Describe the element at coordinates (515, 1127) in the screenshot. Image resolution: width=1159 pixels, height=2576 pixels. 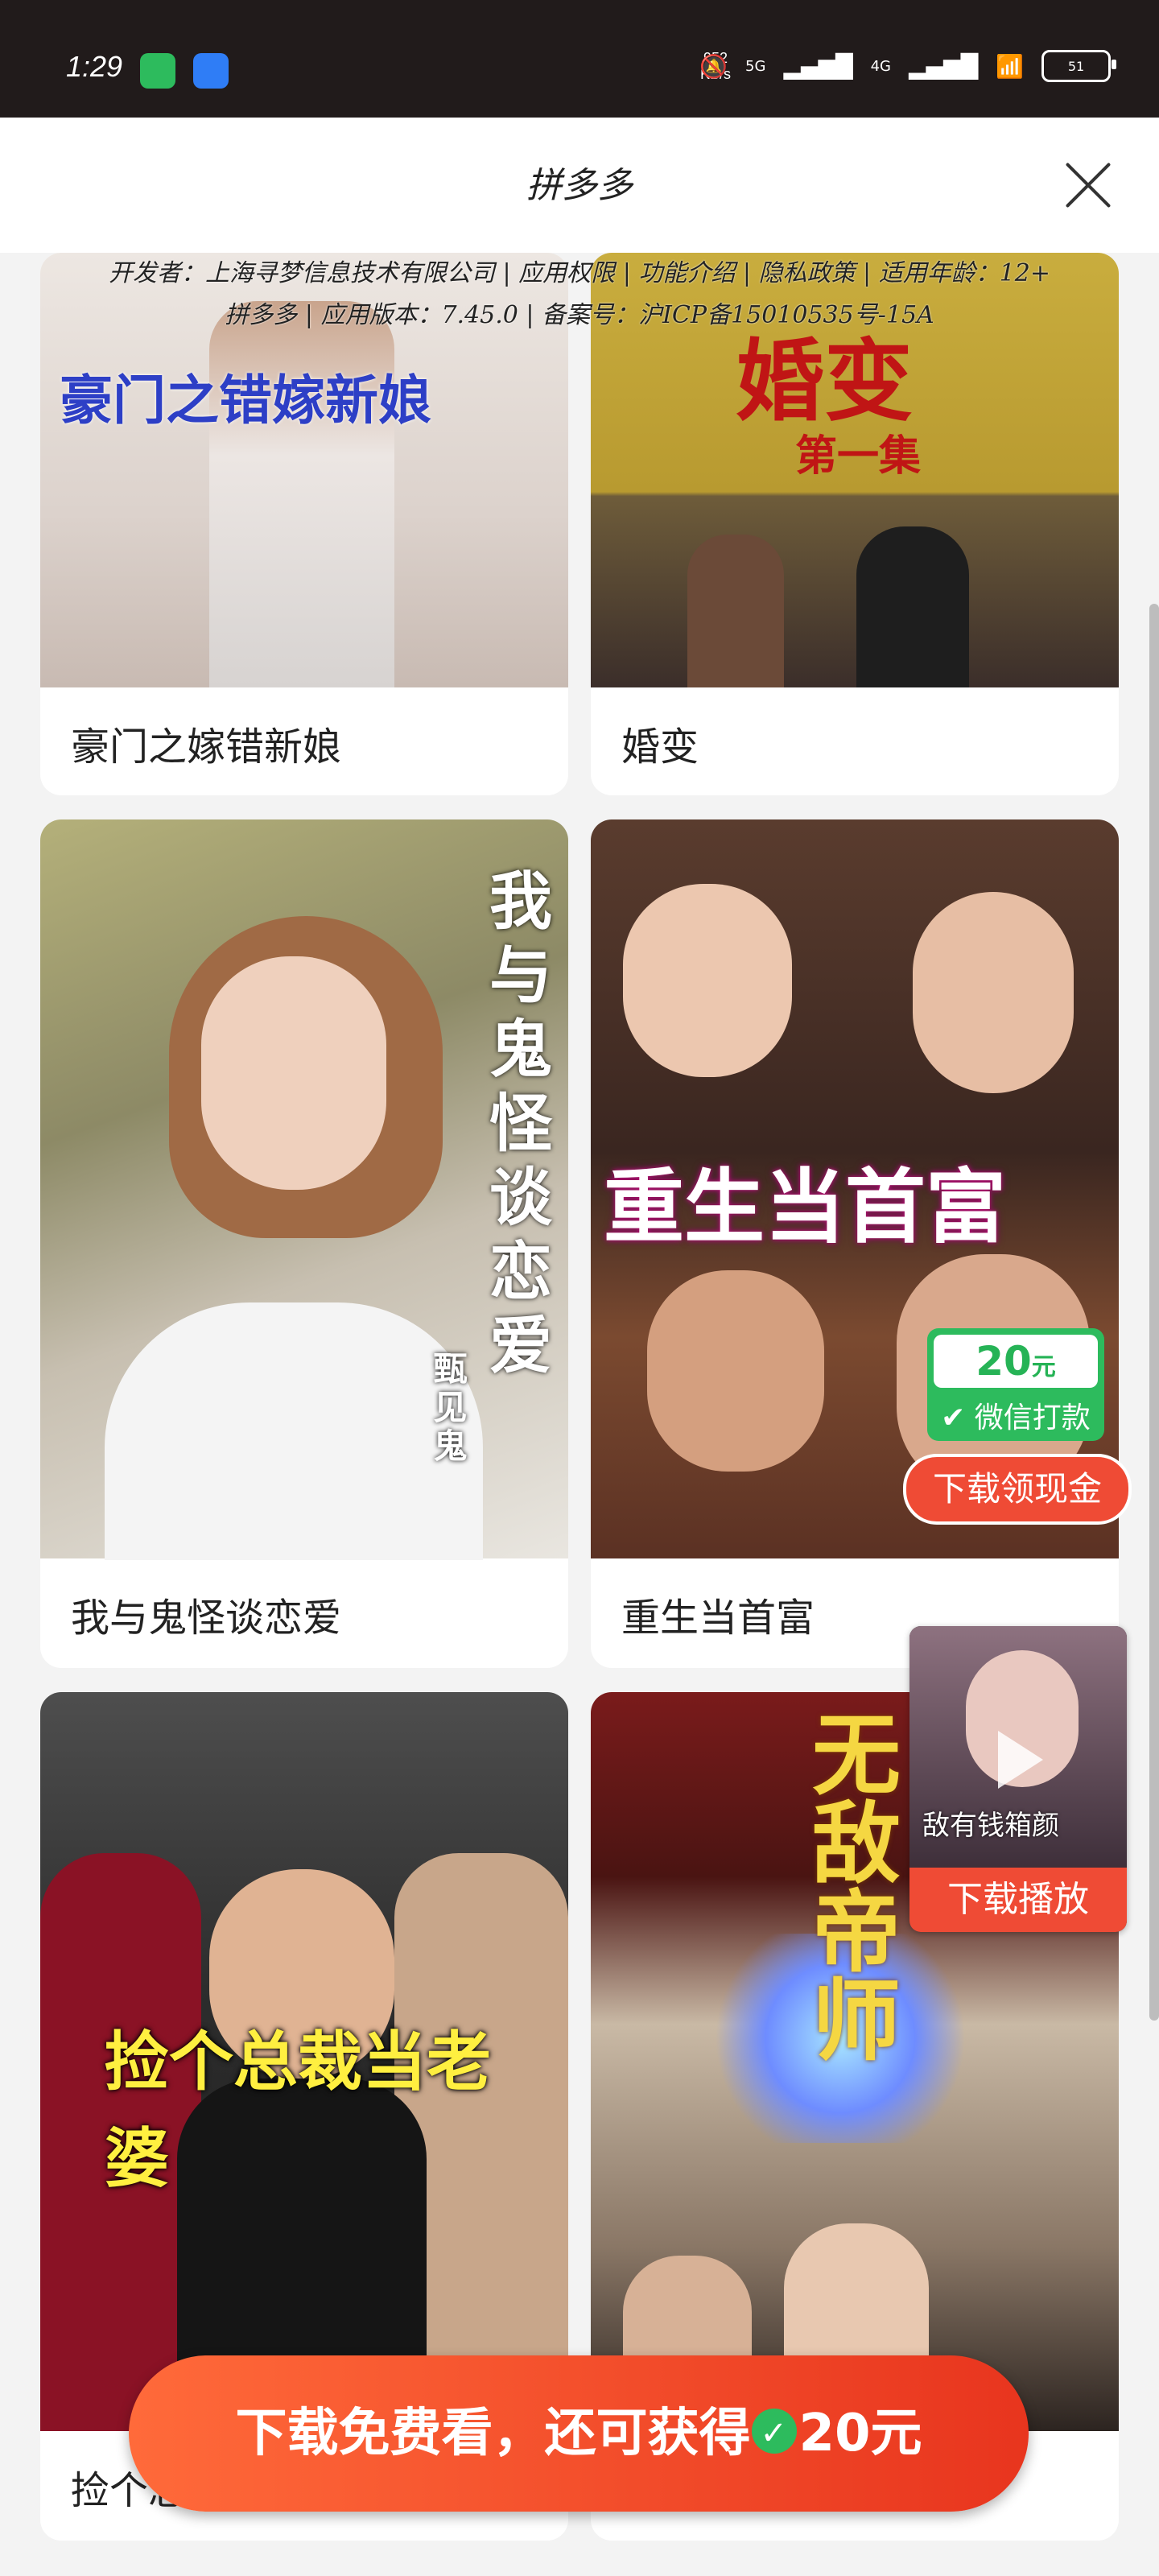
I see `poster-title: 我与鬼怪谈恋爱` at that location.